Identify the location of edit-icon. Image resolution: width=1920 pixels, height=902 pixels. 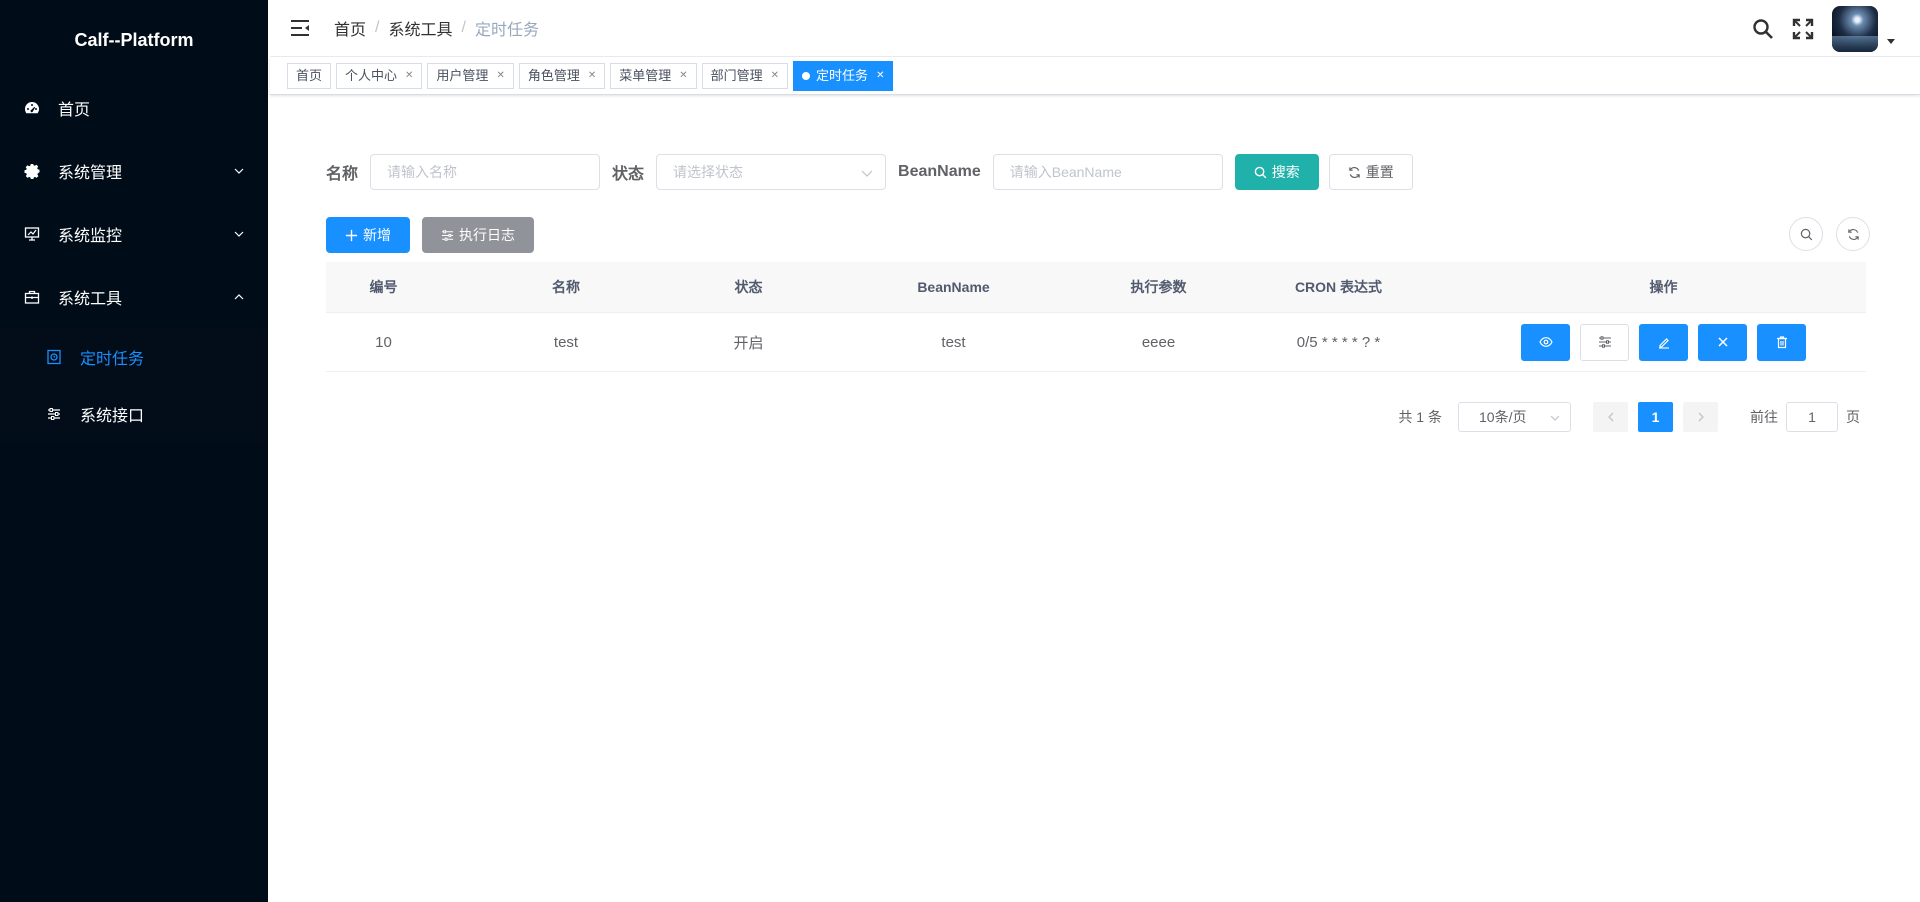
(1663, 343).